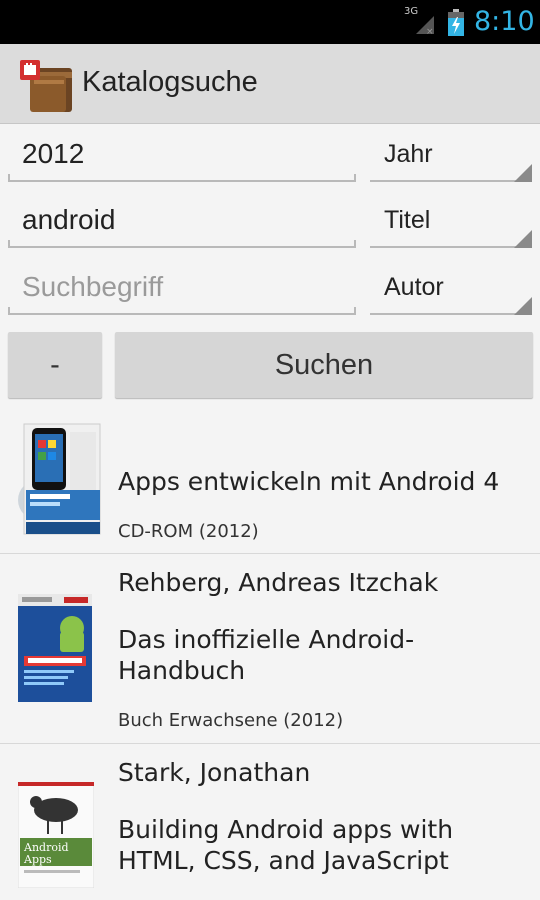 The height and width of the screenshot is (900, 540). Describe the element at coordinates (407, 220) in the screenshot. I see `spinner-label: Titel` at that location.